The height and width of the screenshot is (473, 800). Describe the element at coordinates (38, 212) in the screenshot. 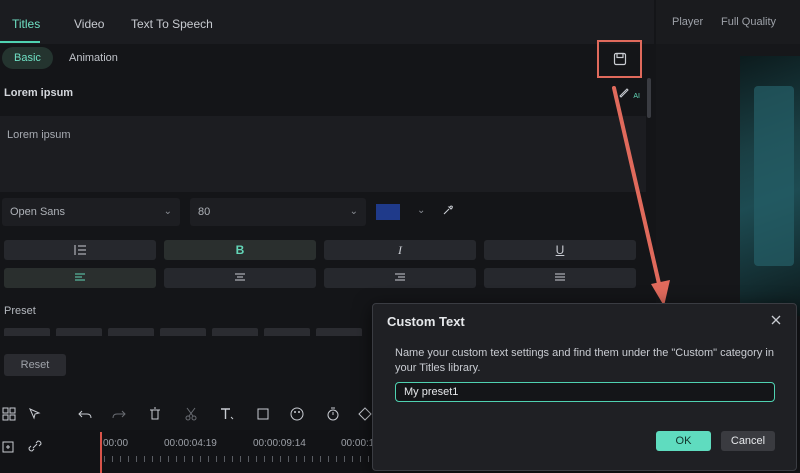

I see `font-family-value: Open Sans` at that location.